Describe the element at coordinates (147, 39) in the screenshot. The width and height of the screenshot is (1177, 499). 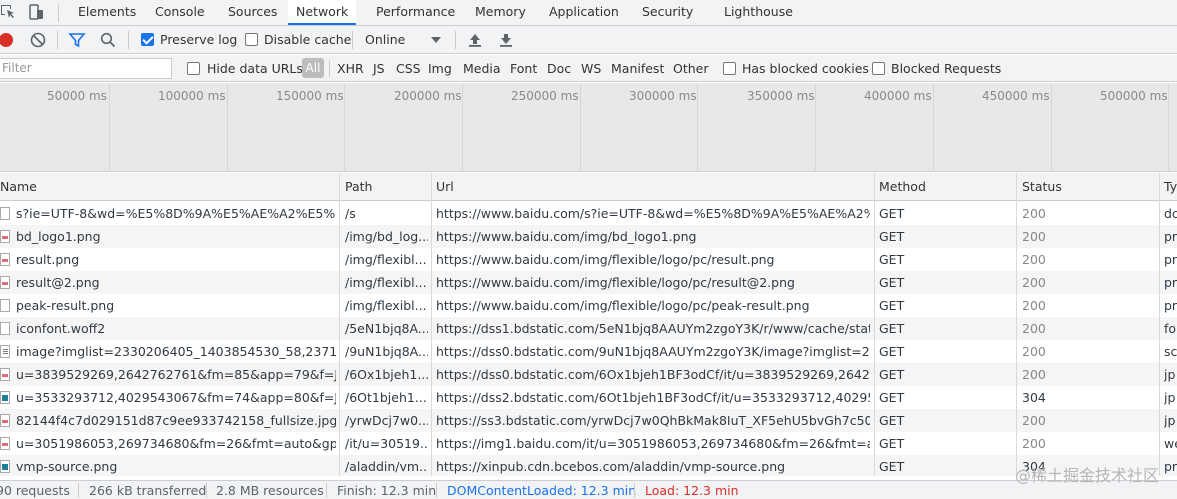
I see `preserve-log-checkbox` at that location.